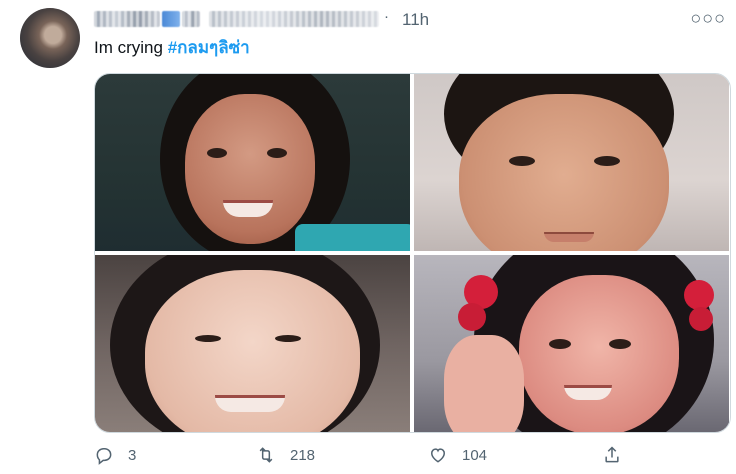 This screenshot has width=736, height=474. What do you see at coordinates (484, 383) in the screenshot?
I see `photo-4-hand` at bounding box center [484, 383].